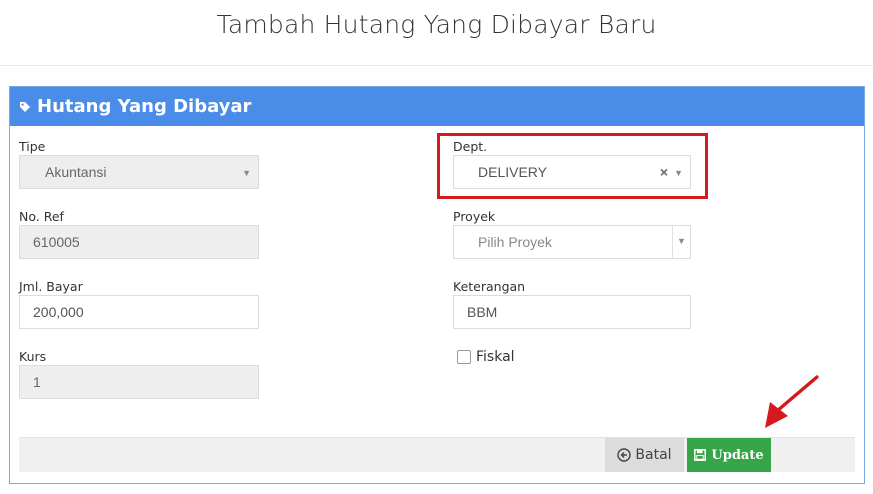  I want to click on keterangan-value: BBM, so click(482, 312).